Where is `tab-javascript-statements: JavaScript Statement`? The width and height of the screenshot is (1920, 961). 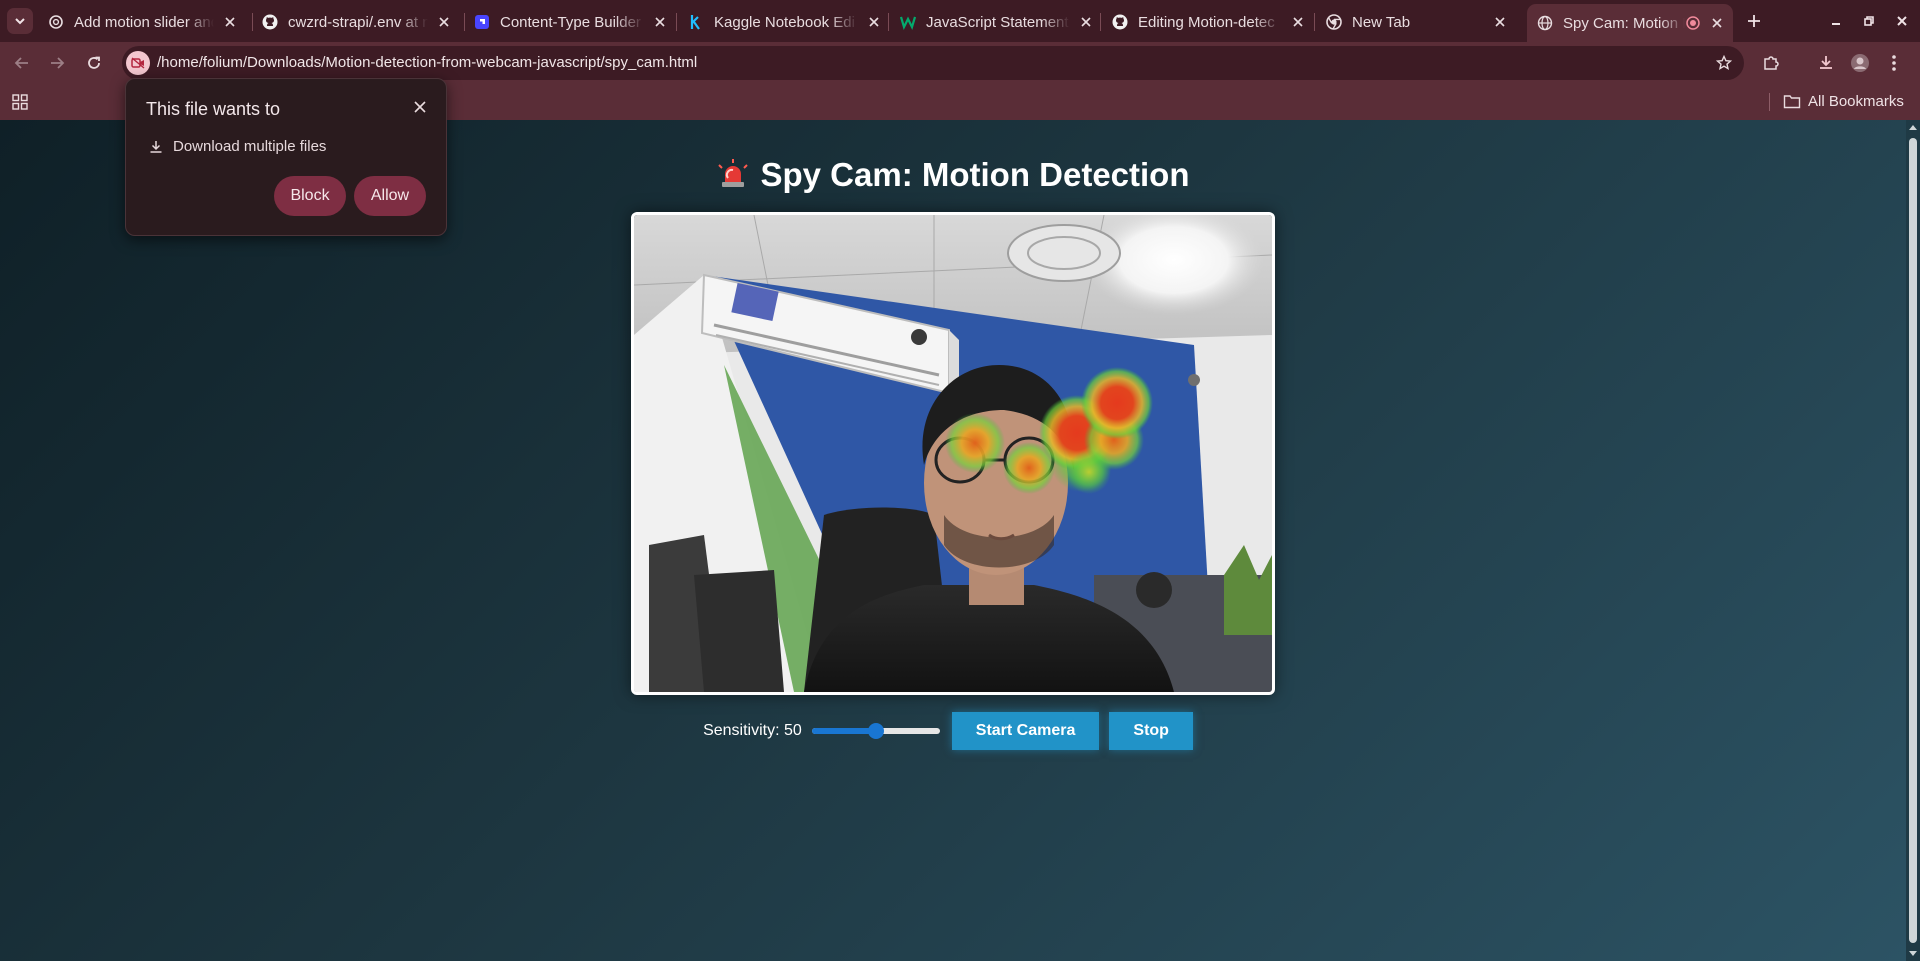
tab-javascript-statements: JavaScript Statement is located at coordinates (996, 22).